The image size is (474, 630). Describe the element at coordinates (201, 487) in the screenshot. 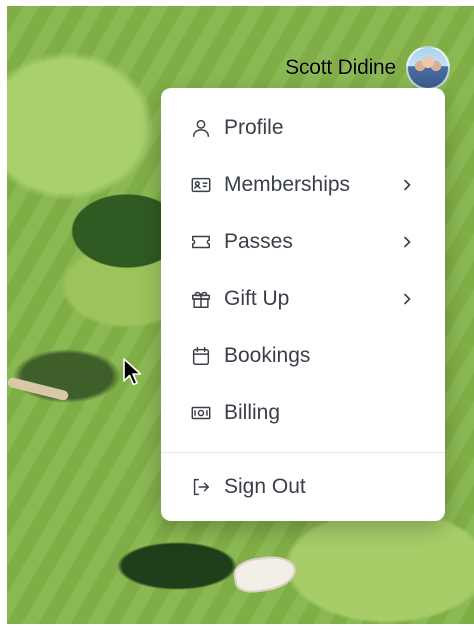

I see `sign-out-icon` at that location.